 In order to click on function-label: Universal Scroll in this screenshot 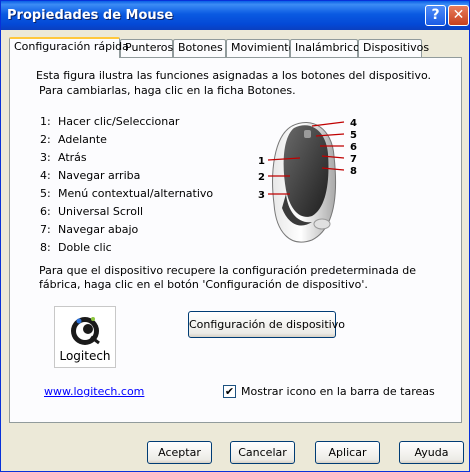, I will do `click(101, 211)`.